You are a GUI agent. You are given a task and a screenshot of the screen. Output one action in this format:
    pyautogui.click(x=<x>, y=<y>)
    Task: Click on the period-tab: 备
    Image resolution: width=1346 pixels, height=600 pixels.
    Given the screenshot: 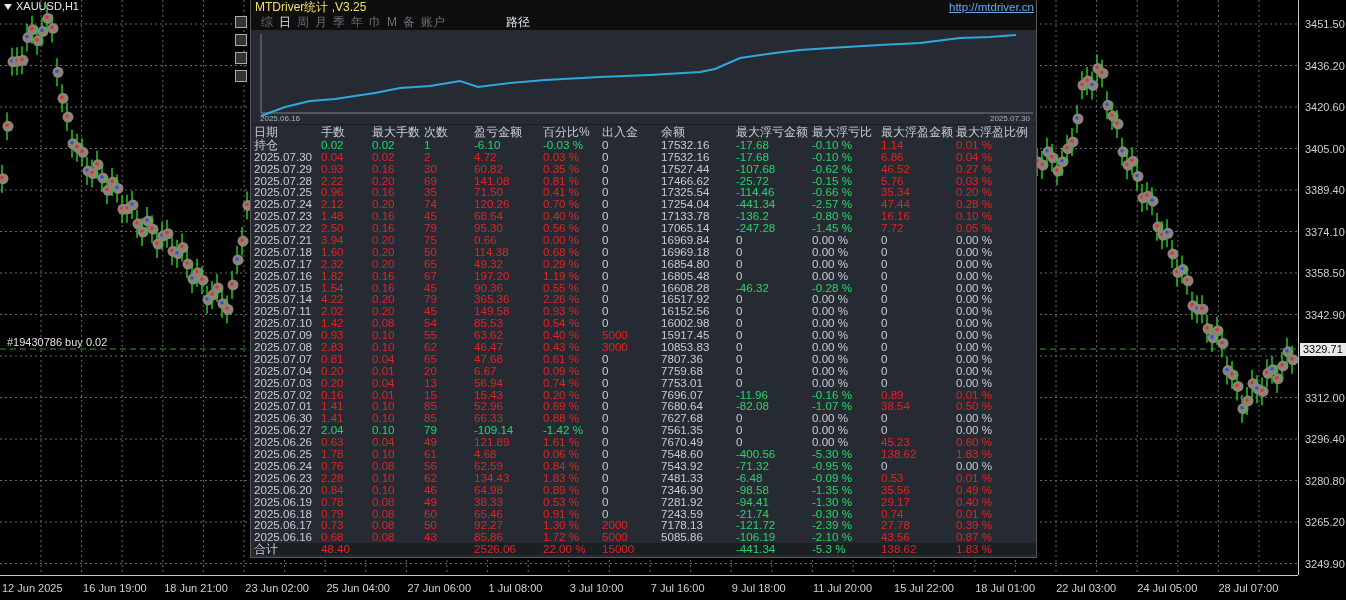 What is the action you would take?
    pyautogui.click(x=409, y=22)
    